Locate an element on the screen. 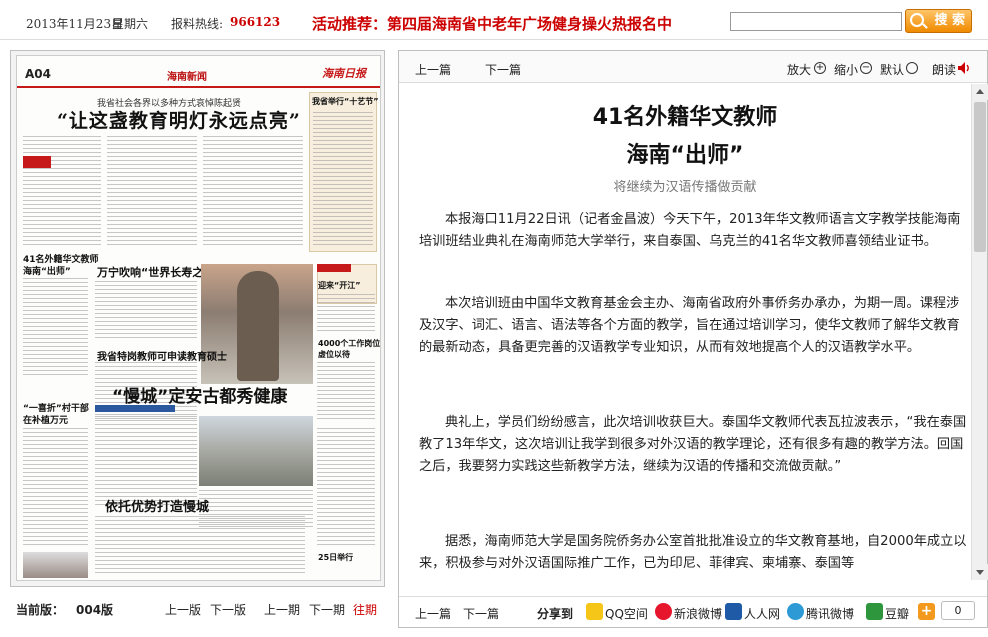  article-footer: 上一篇 下一篇 分享到 QQ空间 新浪微博 人人网 腾讯微博 豆瓣 + 0 is located at coordinates (693, 612).